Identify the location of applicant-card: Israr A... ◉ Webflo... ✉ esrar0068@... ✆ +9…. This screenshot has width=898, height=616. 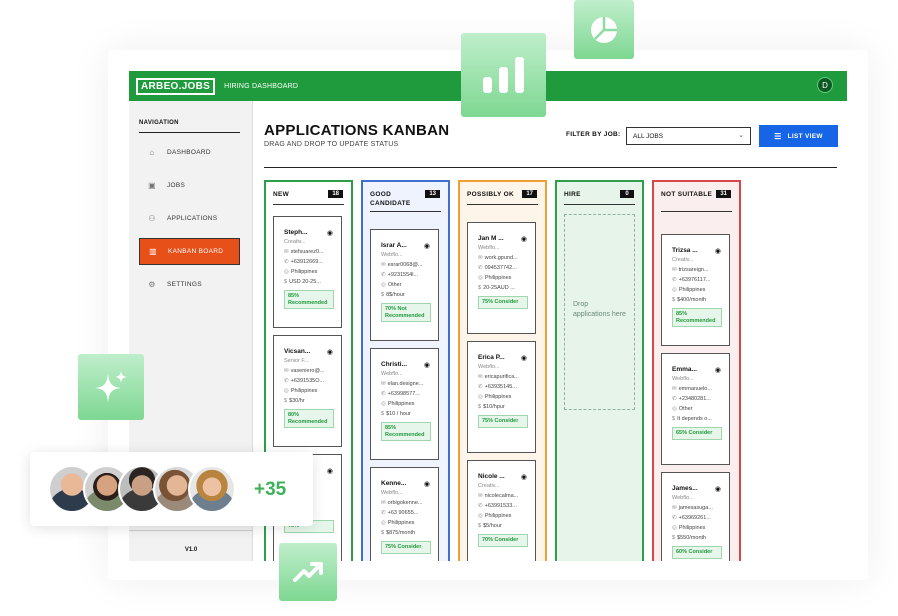
(404, 285).